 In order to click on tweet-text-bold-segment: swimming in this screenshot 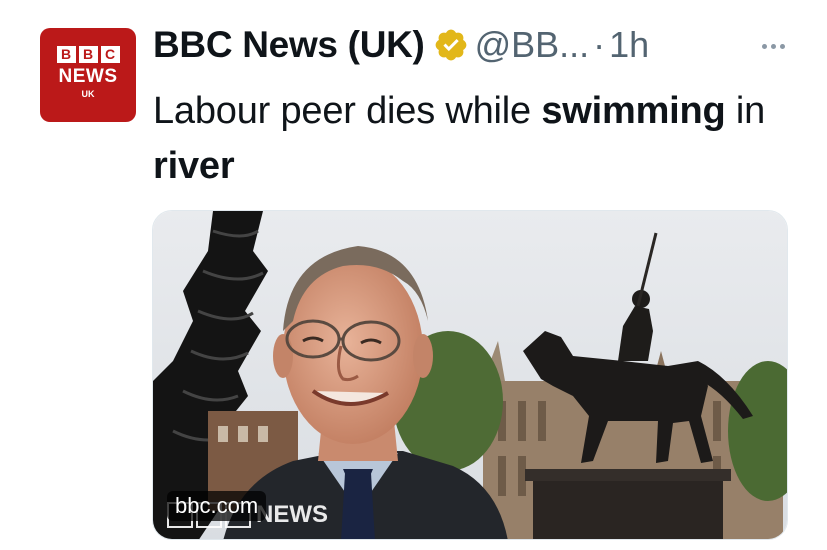, I will do `click(633, 111)`.